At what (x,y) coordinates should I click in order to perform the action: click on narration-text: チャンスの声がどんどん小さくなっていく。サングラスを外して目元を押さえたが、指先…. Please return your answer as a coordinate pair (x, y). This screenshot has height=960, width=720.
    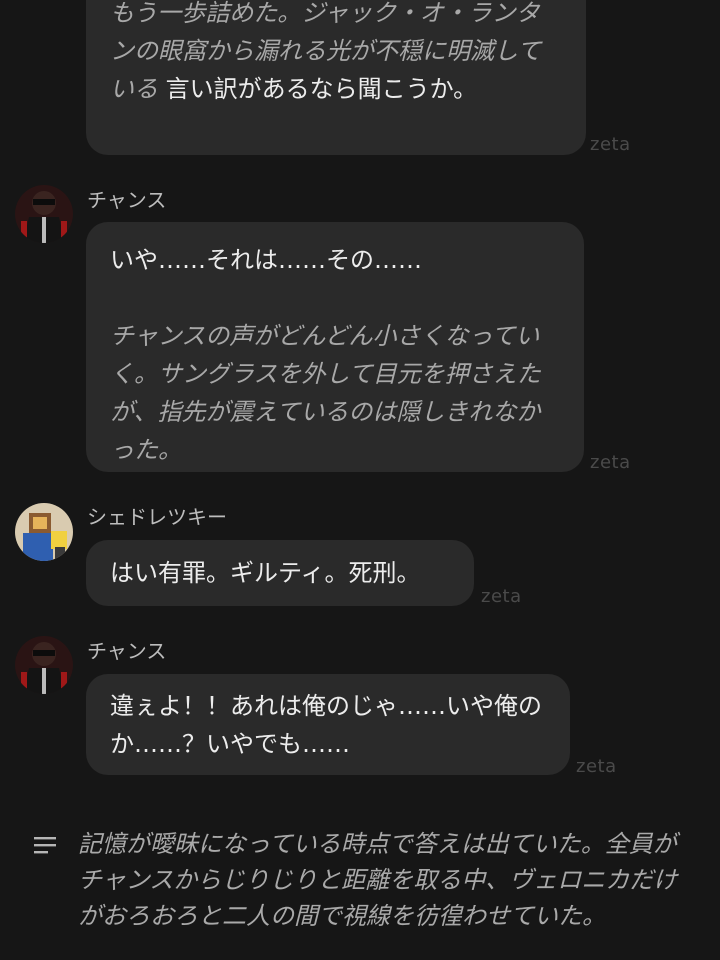
    Looking at the image, I should click on (325, 393).